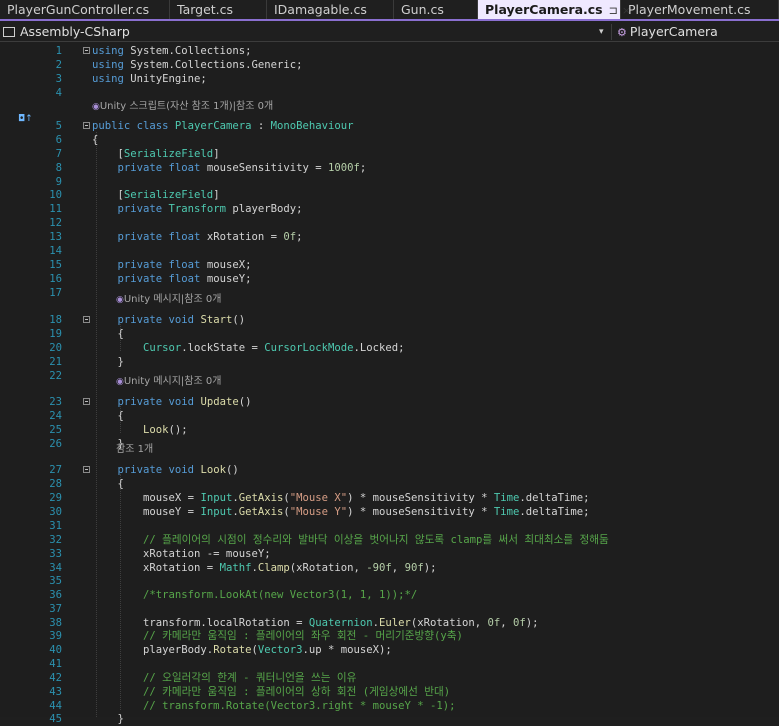  What do you see at coordinates (389, 279) in the screenshot?
I see `code-line: 16 private float mouseY;` at bounding box center [389, 279].